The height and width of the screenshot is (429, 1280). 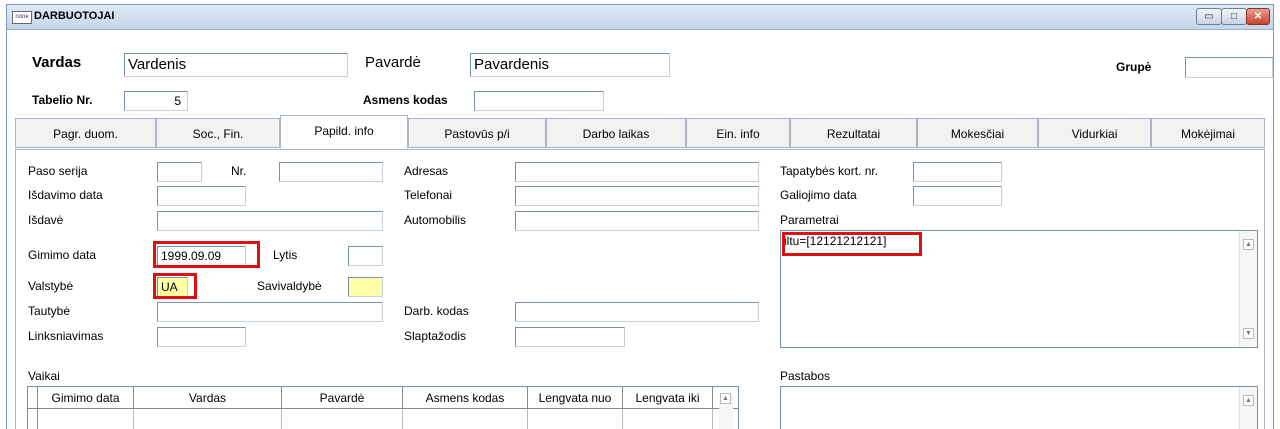 I want to click on tab-mokejimai: Mokėjimai, so click(x=1208, y=133).